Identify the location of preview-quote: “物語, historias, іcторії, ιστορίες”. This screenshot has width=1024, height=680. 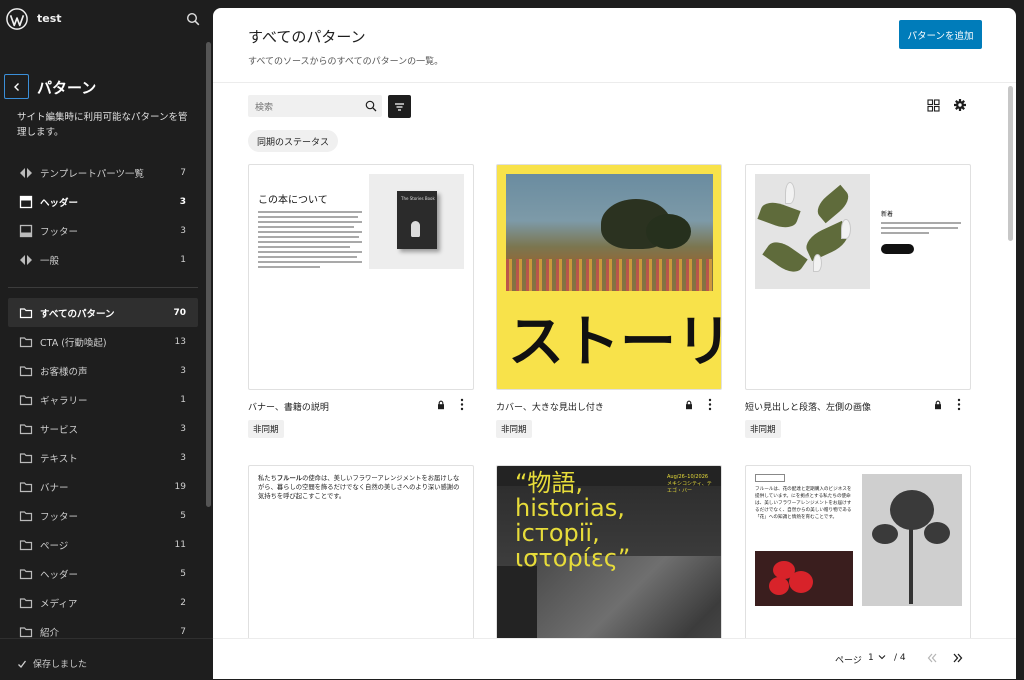
(573, 520).